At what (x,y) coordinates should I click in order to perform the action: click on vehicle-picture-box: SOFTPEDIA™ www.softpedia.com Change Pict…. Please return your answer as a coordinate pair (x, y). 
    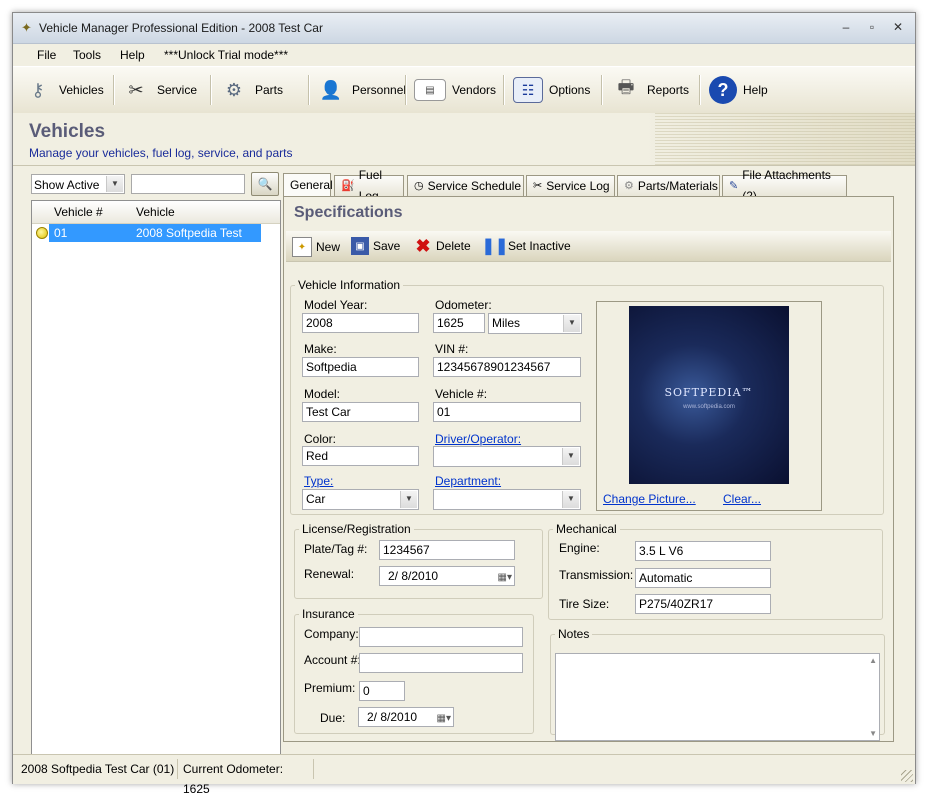
    Looking at the image, I should click on (709, 406).